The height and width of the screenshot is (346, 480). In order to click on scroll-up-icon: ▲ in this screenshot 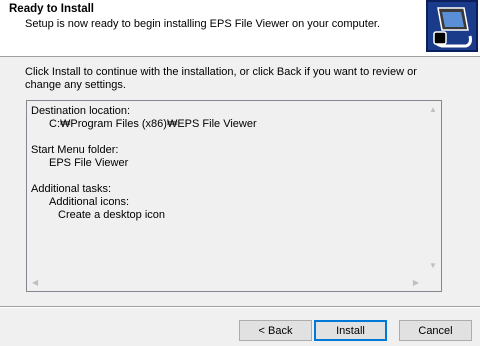, I will do `click(433, 110)`.